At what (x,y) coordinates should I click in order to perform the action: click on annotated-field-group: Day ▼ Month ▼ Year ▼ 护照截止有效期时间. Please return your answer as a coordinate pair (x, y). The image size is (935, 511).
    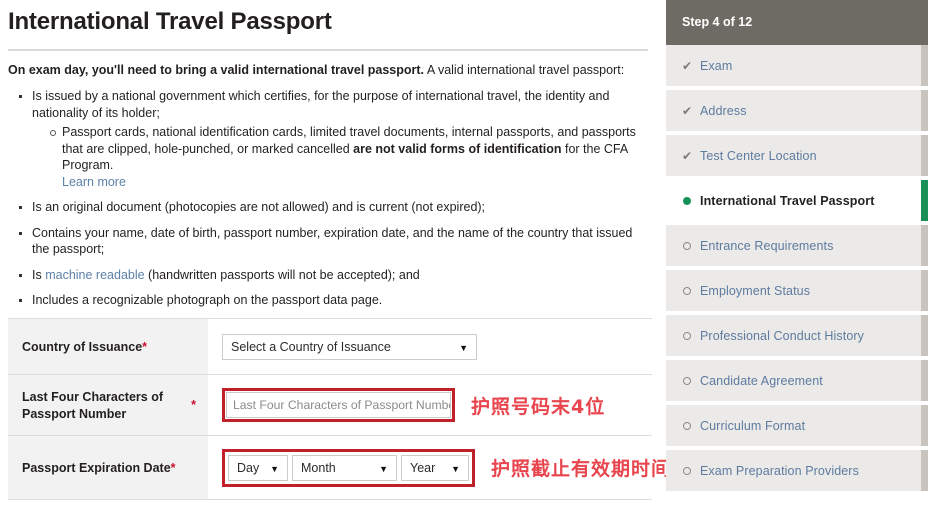
    Looking at the image, I should click on (447, 467).